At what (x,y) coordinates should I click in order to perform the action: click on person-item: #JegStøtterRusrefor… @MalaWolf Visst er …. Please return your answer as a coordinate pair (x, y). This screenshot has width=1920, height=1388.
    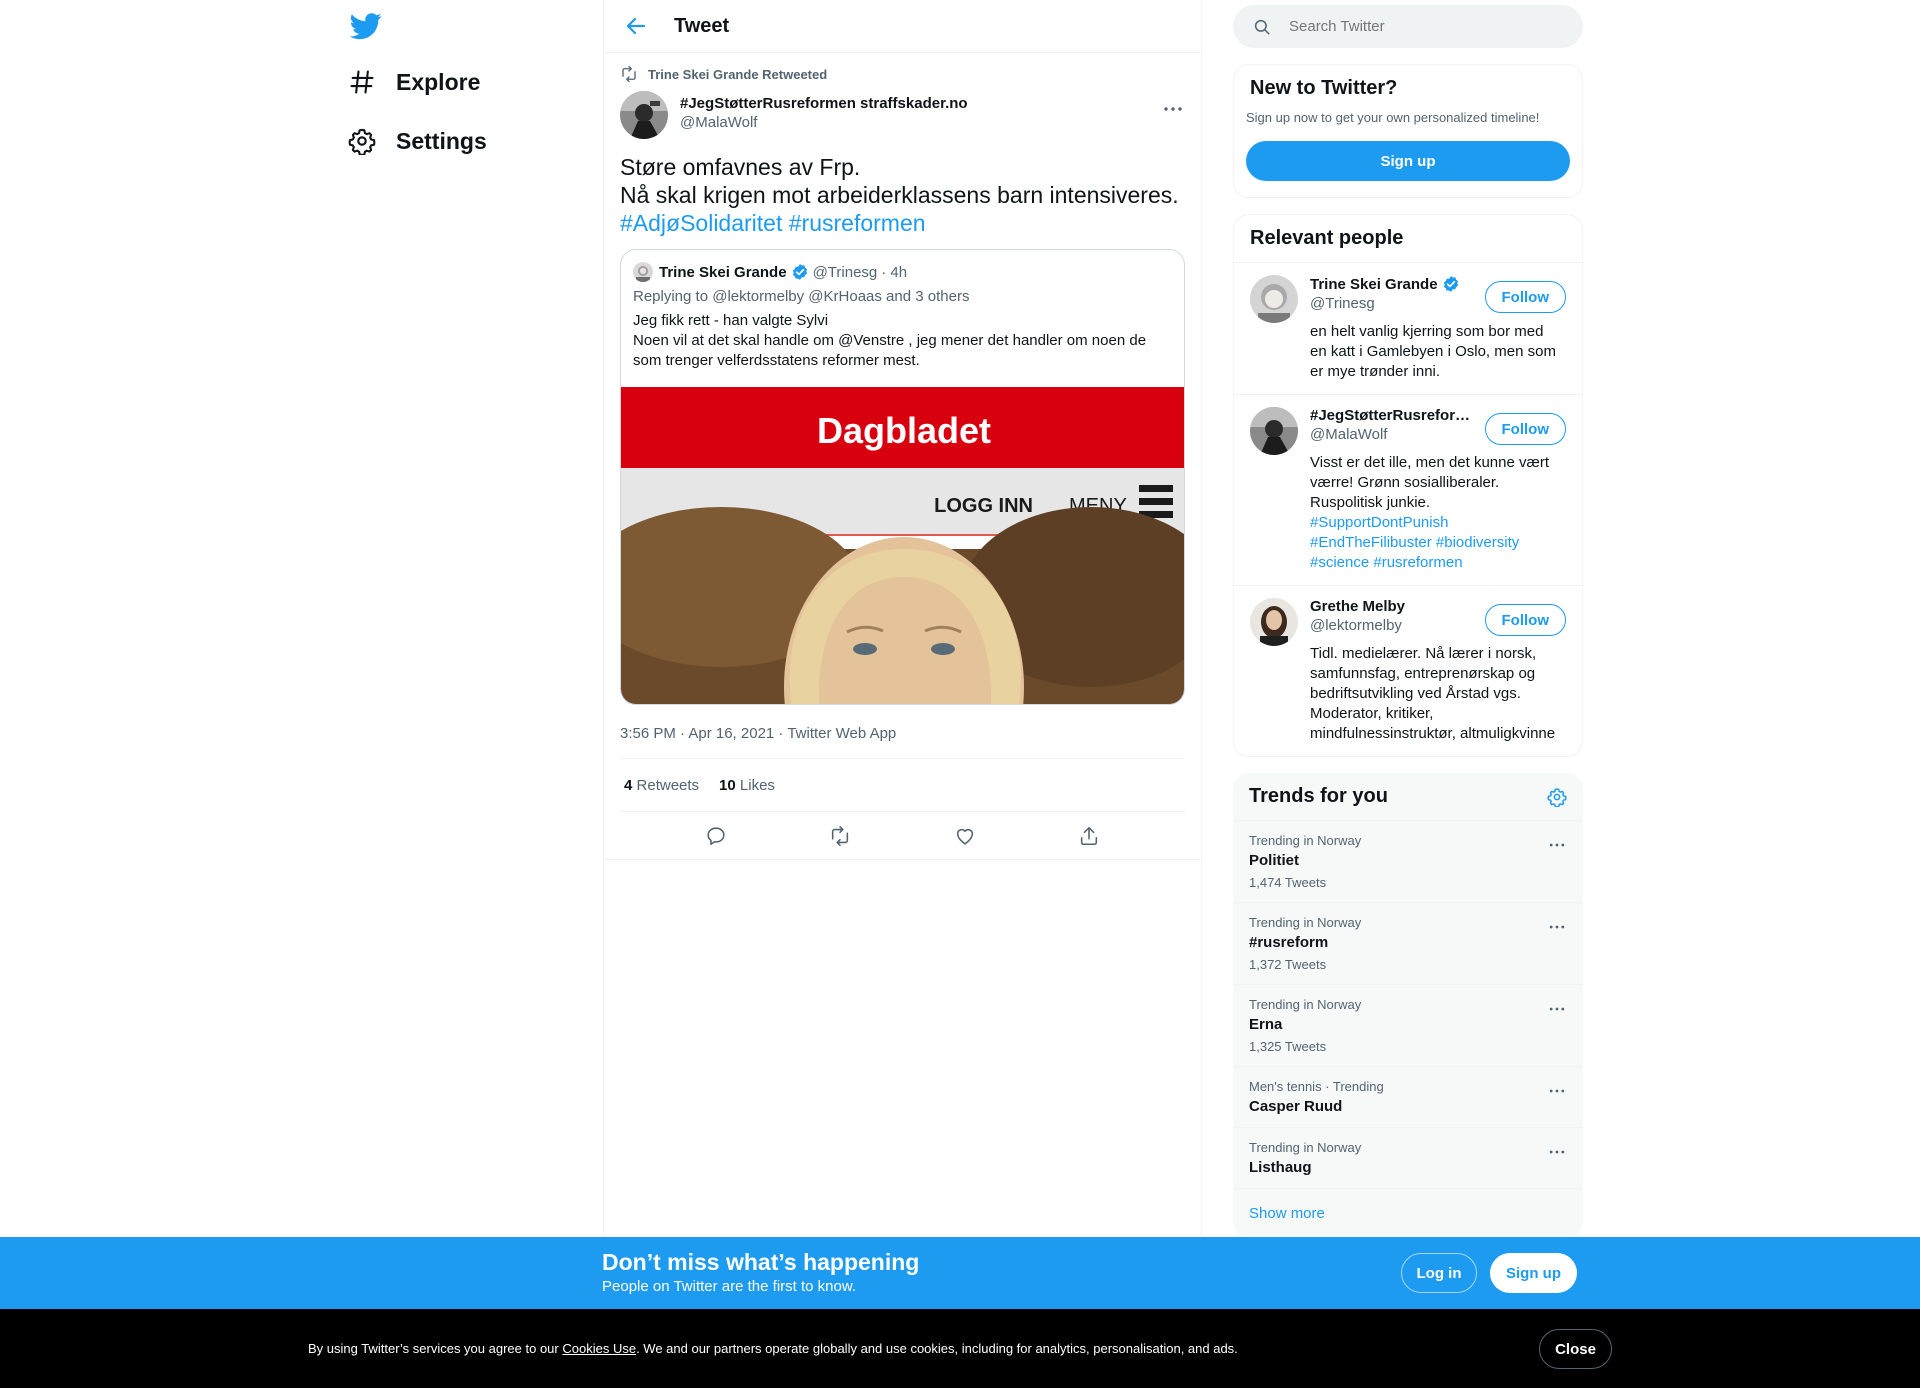
    Looking at the image, I should click on (1408, 489).